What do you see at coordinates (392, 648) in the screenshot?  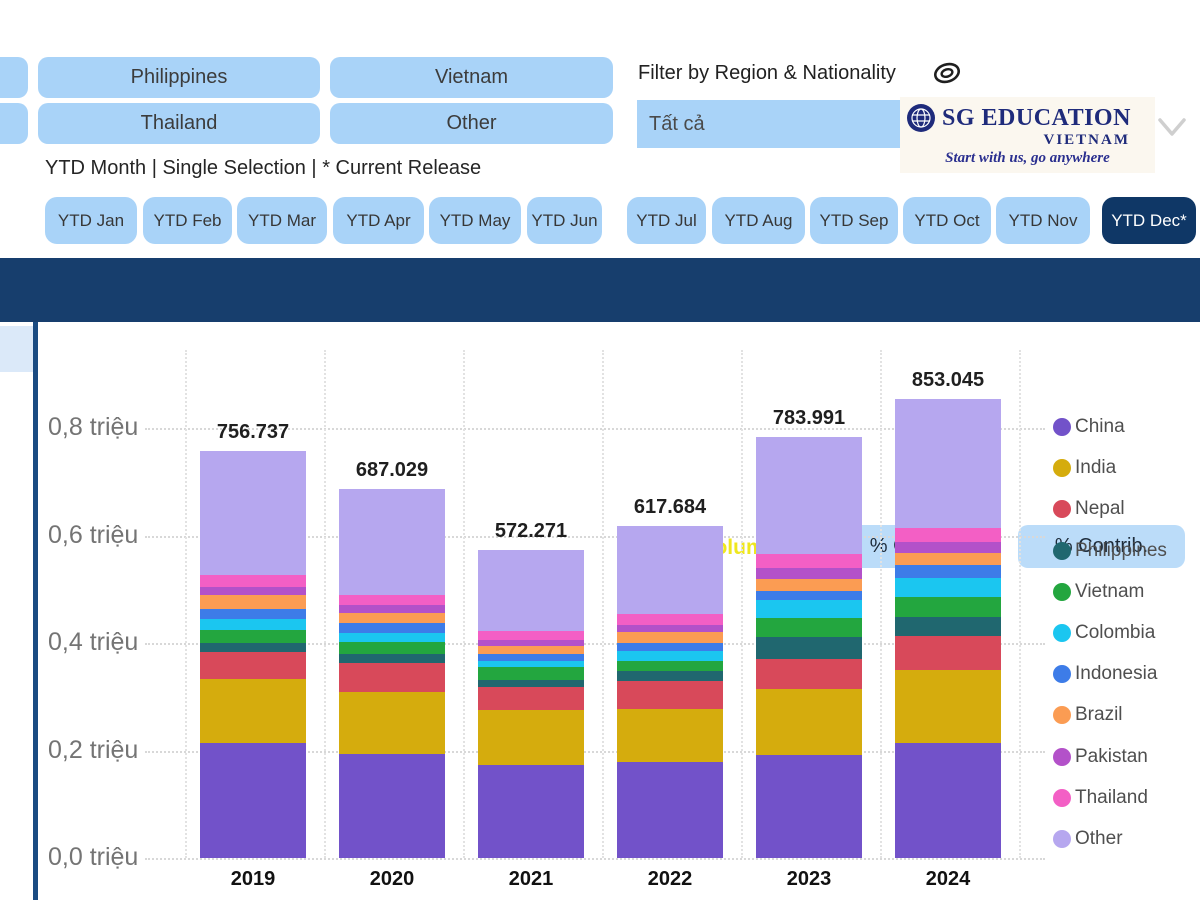 I see `bar-segment-vietnam-2020` at bounding box center [392, 648].